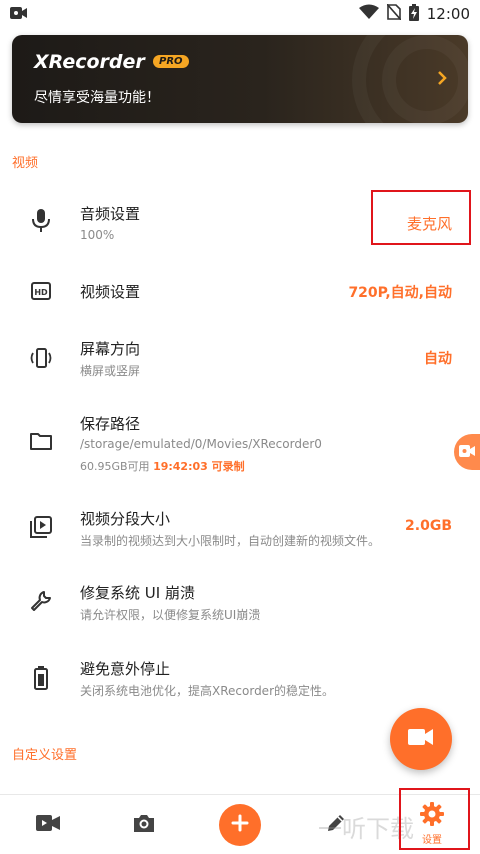 The image size is (480, 854). What do you see at coordinates (41, 441) in the screenshot?
I see `folder-icon` at bounding box center [41, 441].